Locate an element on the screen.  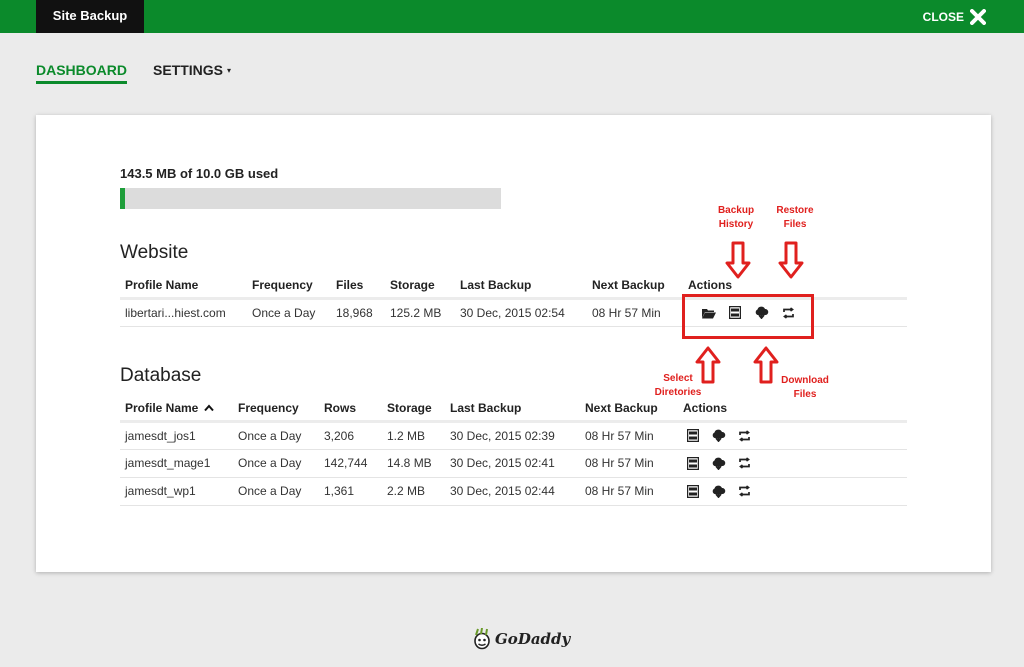
sort-ascending-icon is located at coordinates (208, 408).